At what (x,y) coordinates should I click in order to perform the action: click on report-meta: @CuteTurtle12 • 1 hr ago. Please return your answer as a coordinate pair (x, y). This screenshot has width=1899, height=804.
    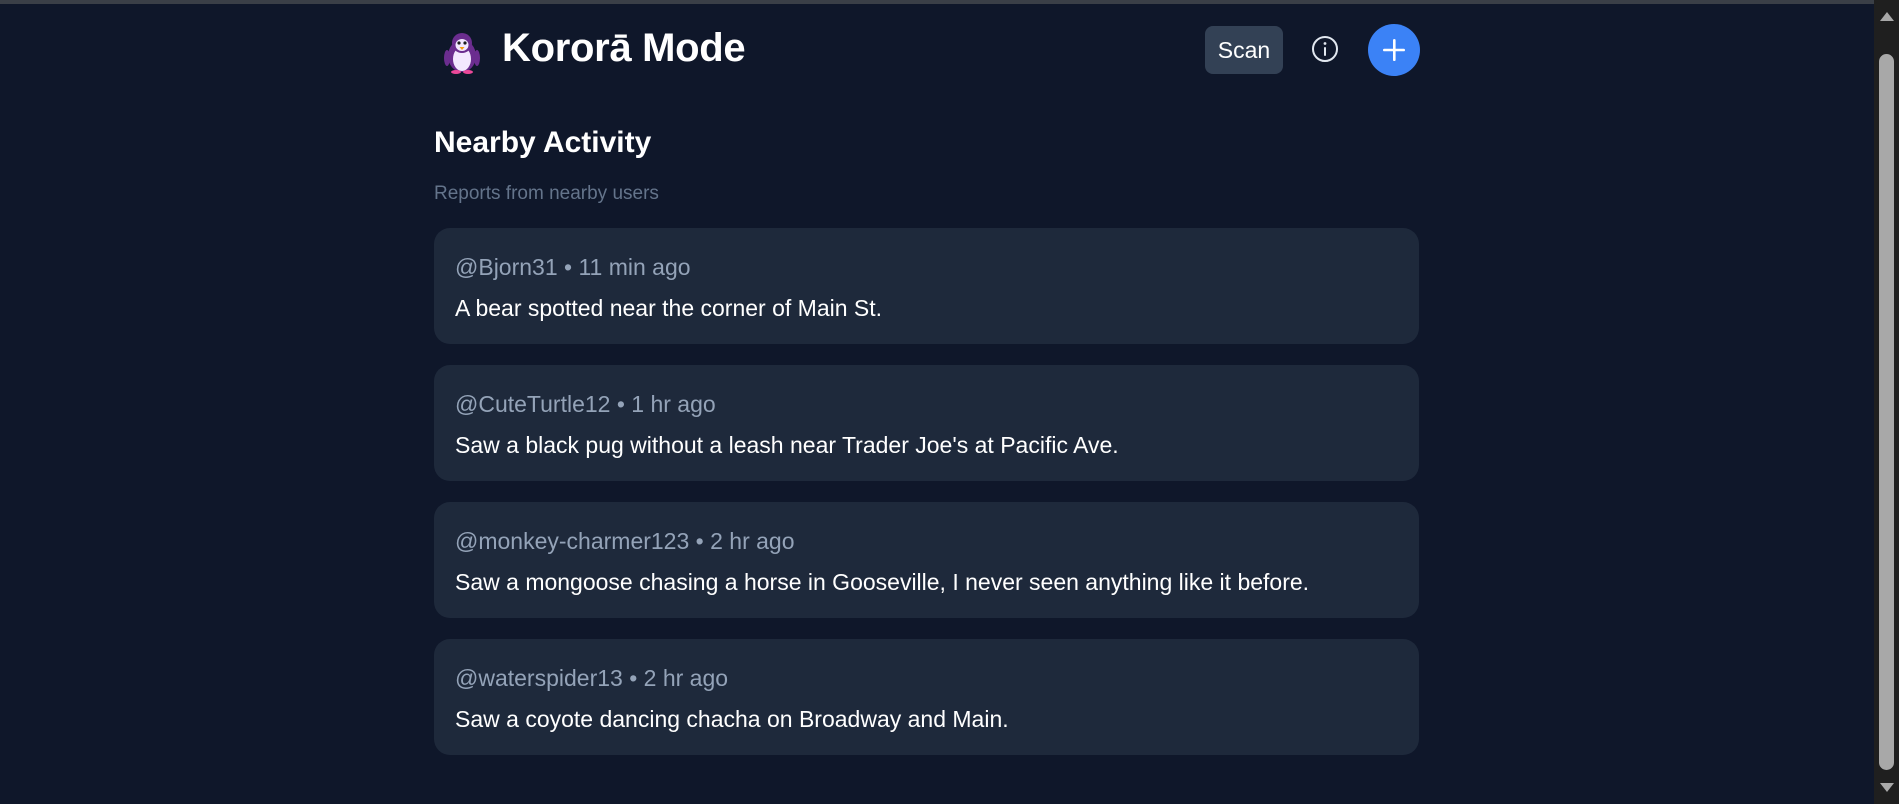
    Looking at the image, I should click on (585, 404).